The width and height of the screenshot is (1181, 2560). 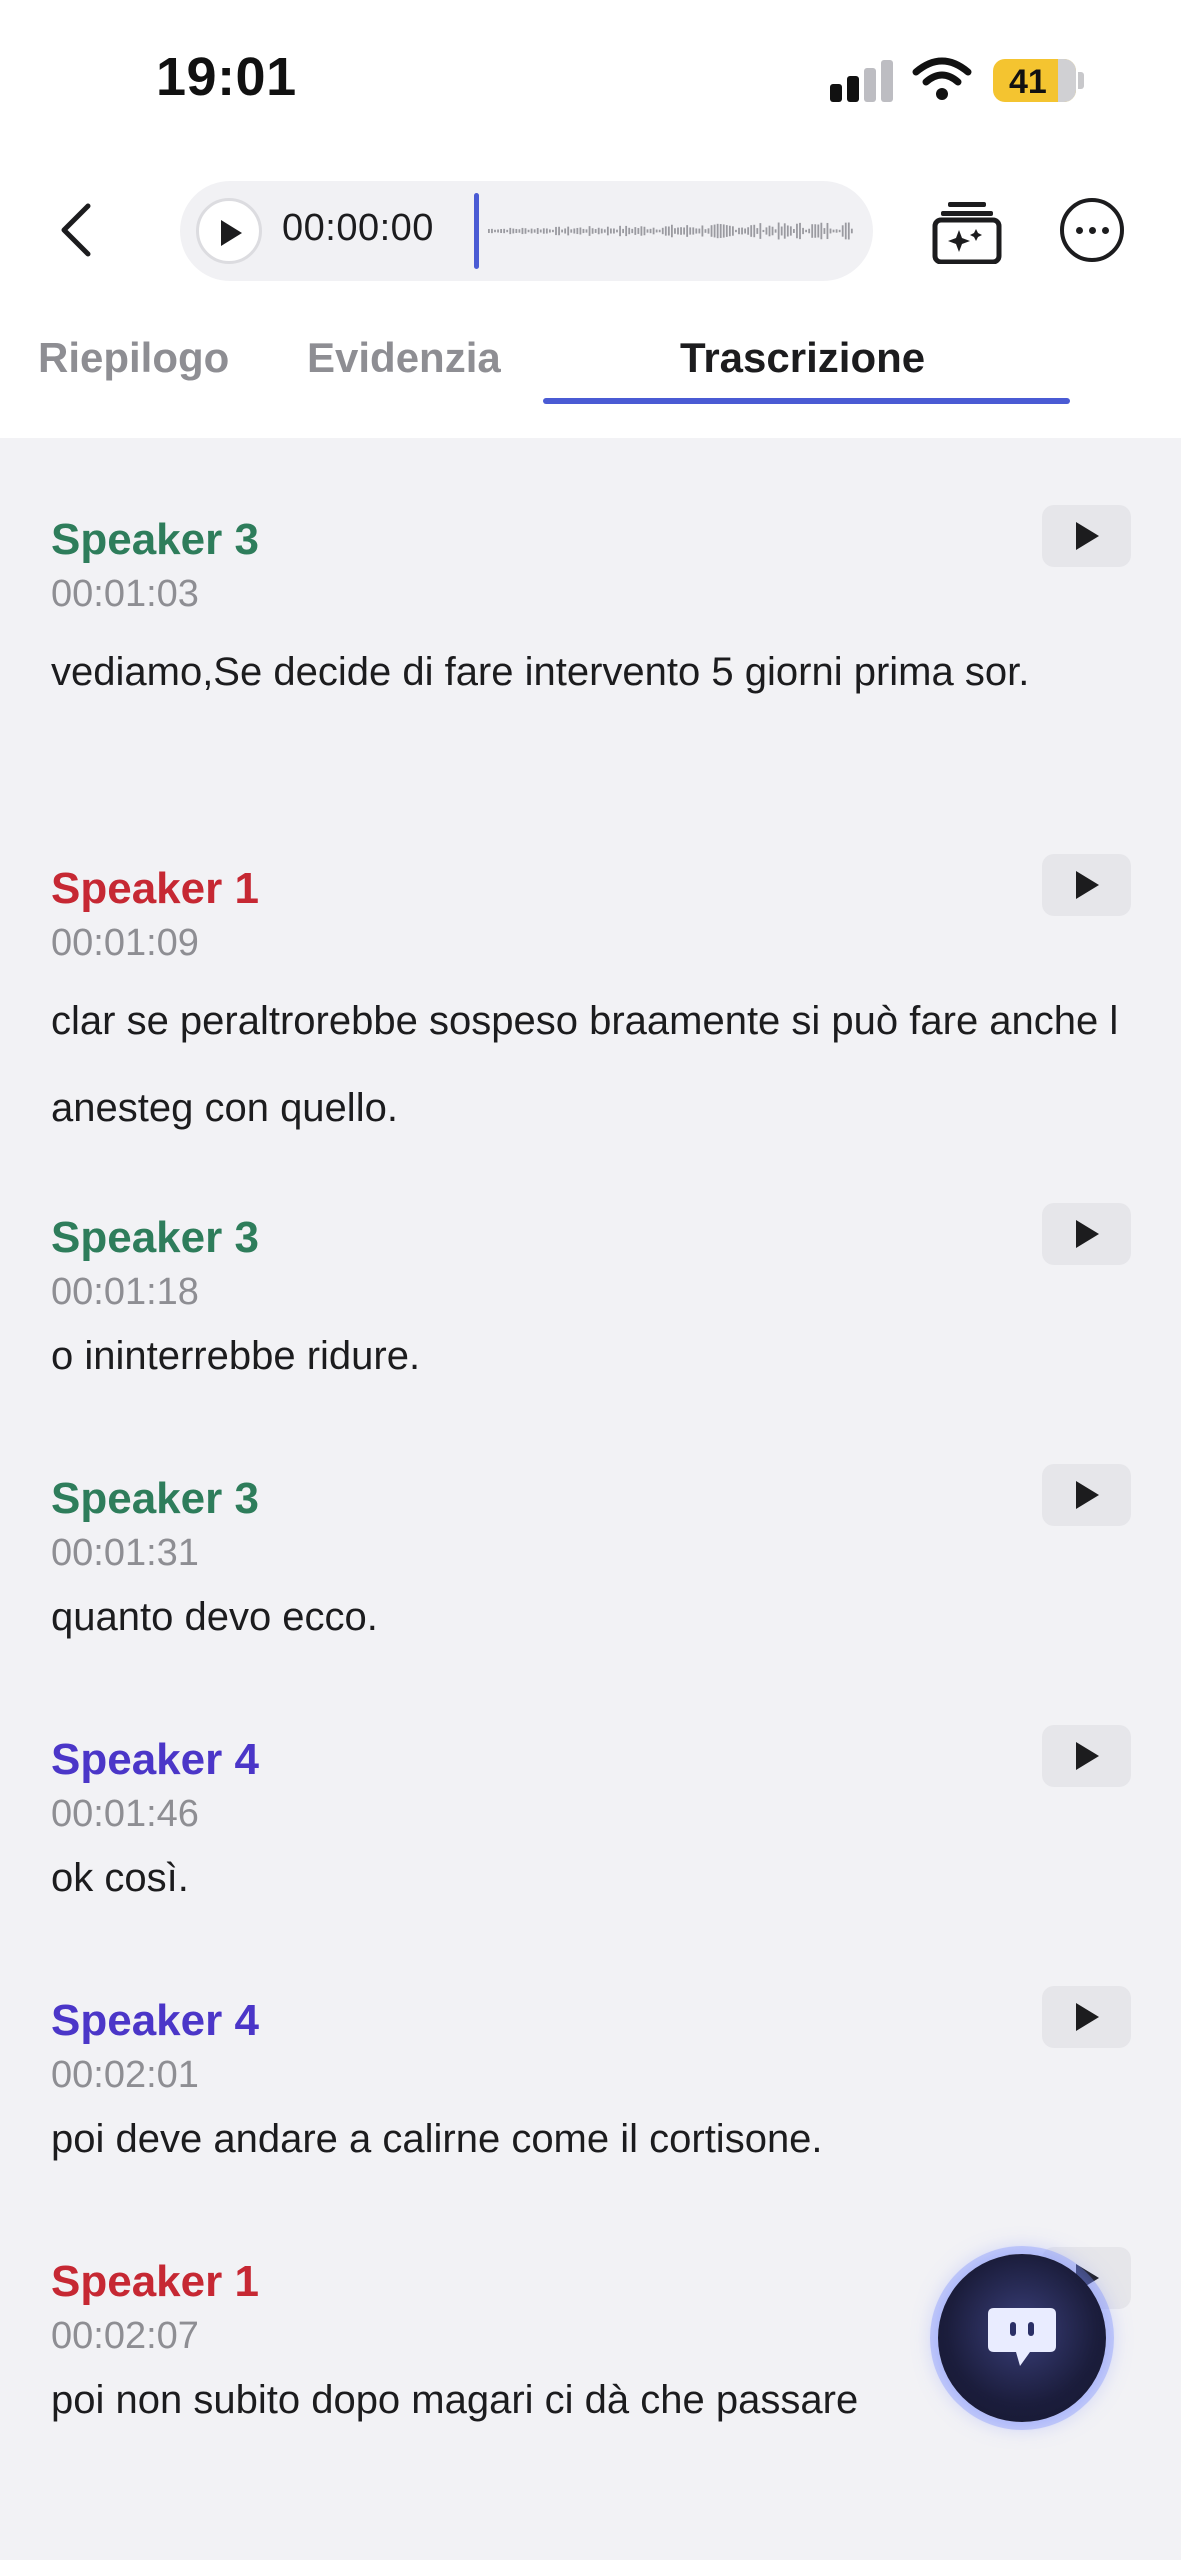 I want to click on entry-timestamp: 00:01:46, so click(x=125, y=1814).